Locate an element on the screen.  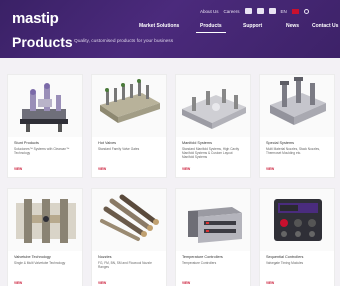
product-name: Sequential Controllers is located at coordinates (285, 257).